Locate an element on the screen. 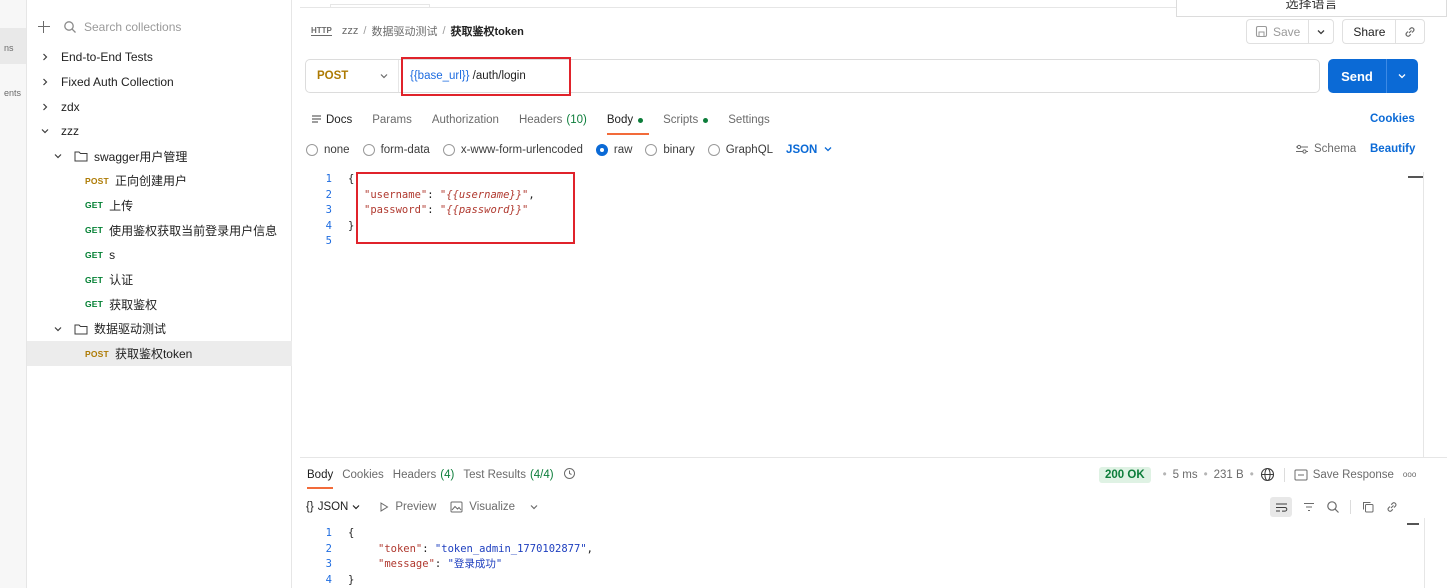 The height and width of the screenshot is (588, 1447). status-badge: 200 OK is located at coordinates (1125, 474).